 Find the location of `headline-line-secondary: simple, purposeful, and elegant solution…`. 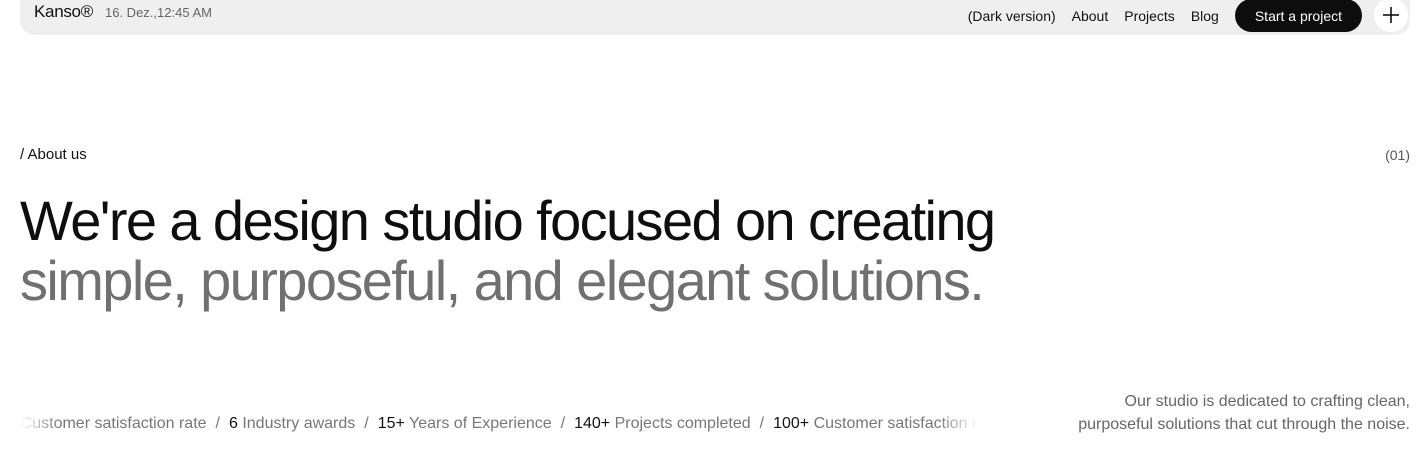

headline-line-secondary: simple, purposeful, and elegant solution… is located at coordinates (502, 280).